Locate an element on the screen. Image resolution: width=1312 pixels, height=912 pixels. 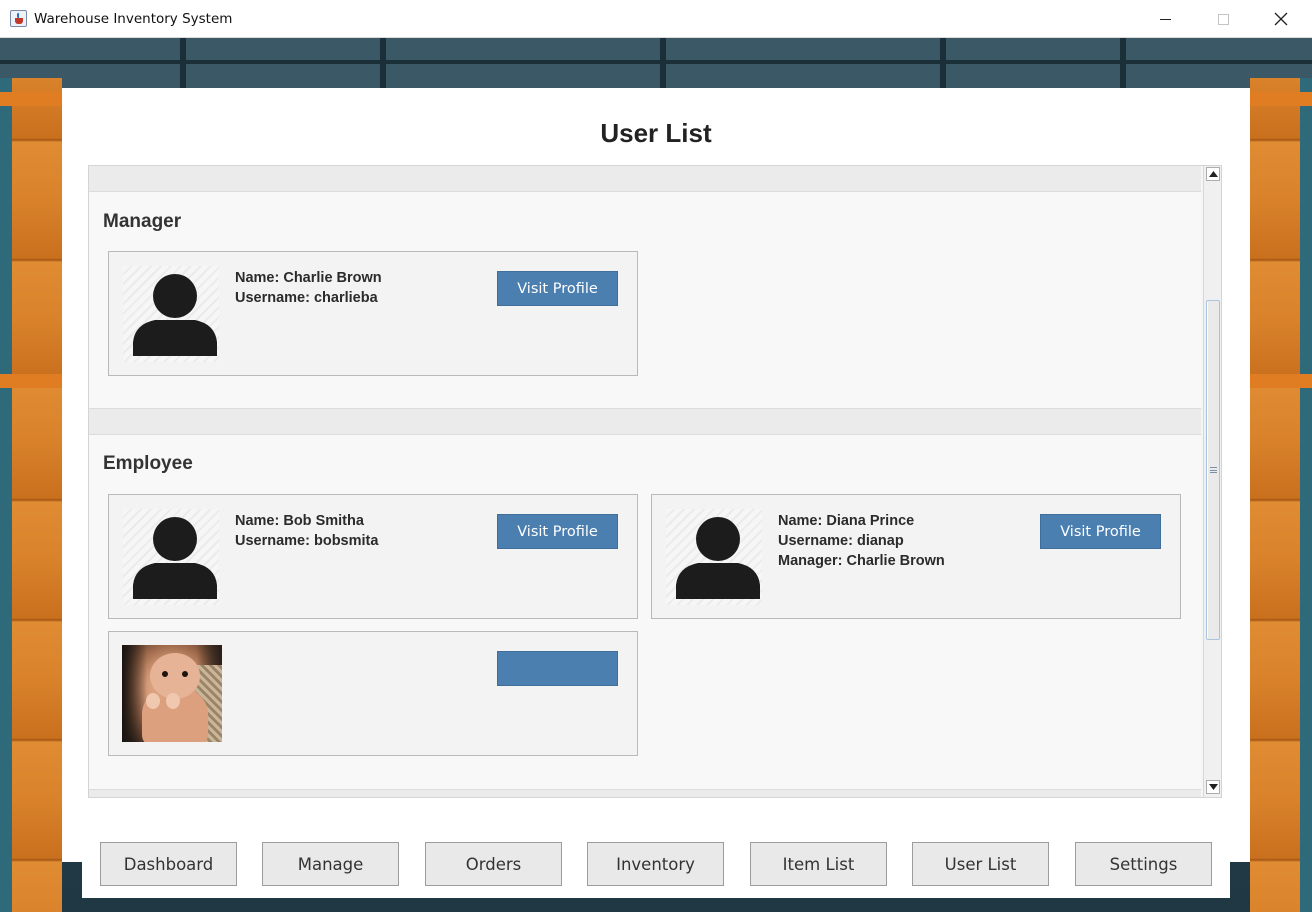
window-titlebar: Warehouse Inventory System is located at coordinates (656, 19).